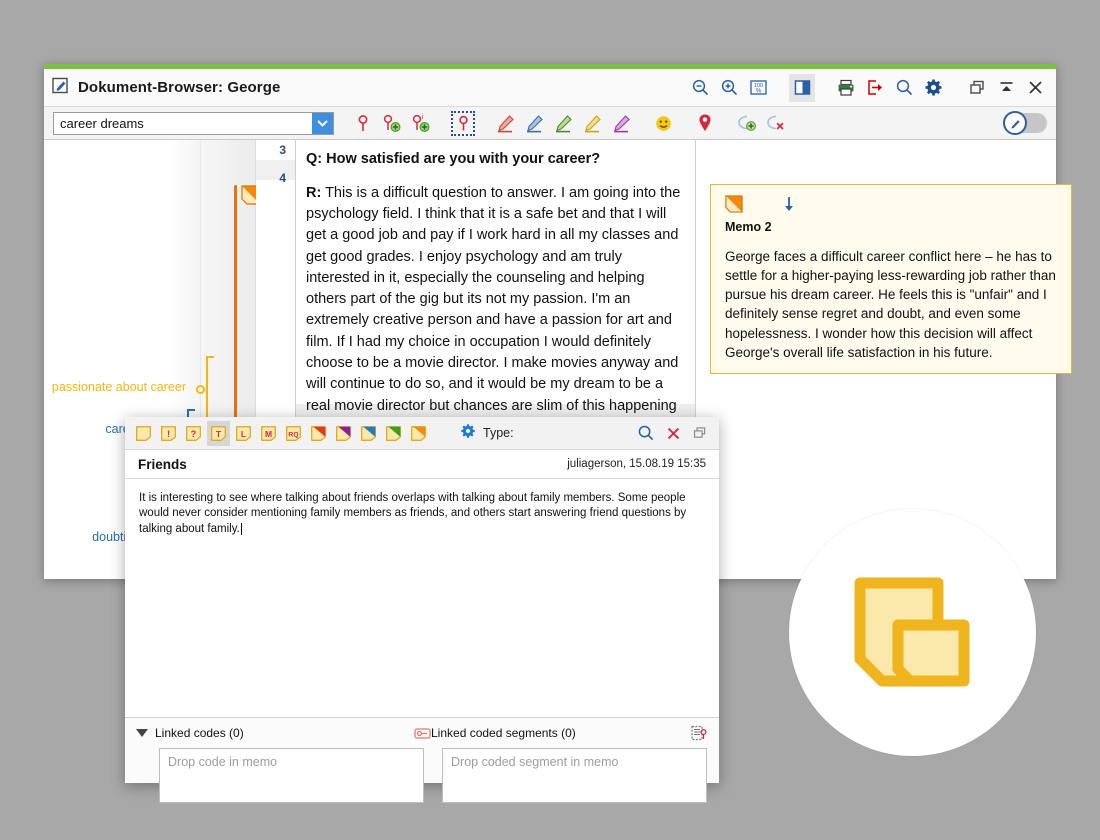  What do you see at coordinates (363, 123) in the screenshot?
I see `code-icon` at bounding box center [363, 123].